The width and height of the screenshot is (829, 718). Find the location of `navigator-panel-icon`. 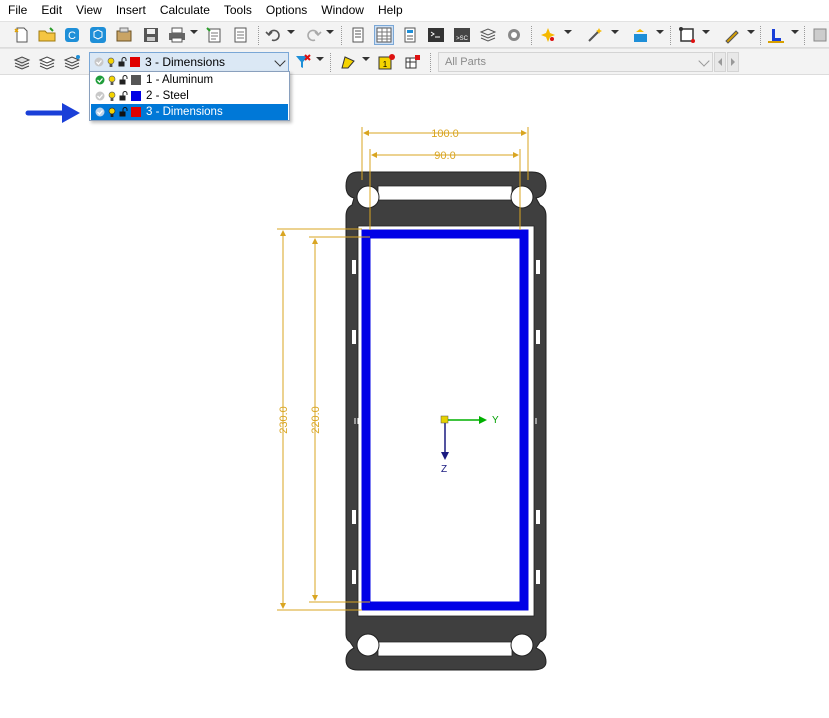

navigator-panel-icon is located at coordinates (358, 35).